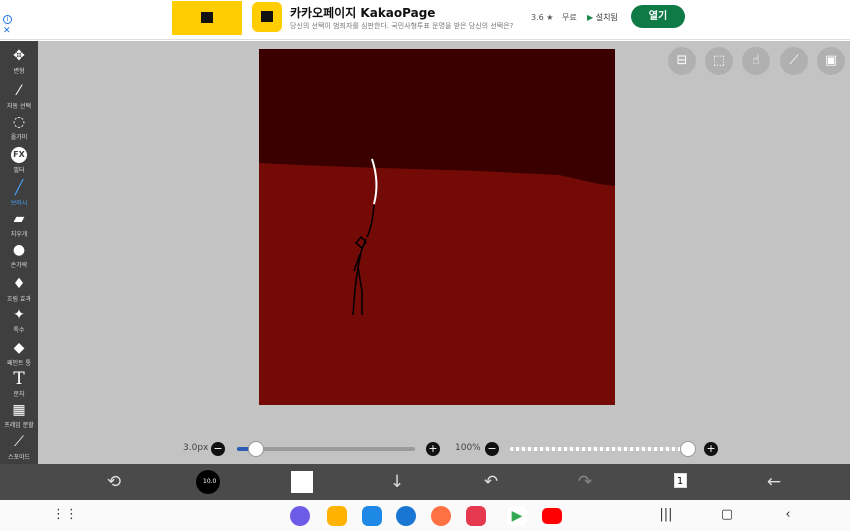  Describe the element at coordinates (19, 71) in the screenshot. I see `tool-label: 변형` at that location.